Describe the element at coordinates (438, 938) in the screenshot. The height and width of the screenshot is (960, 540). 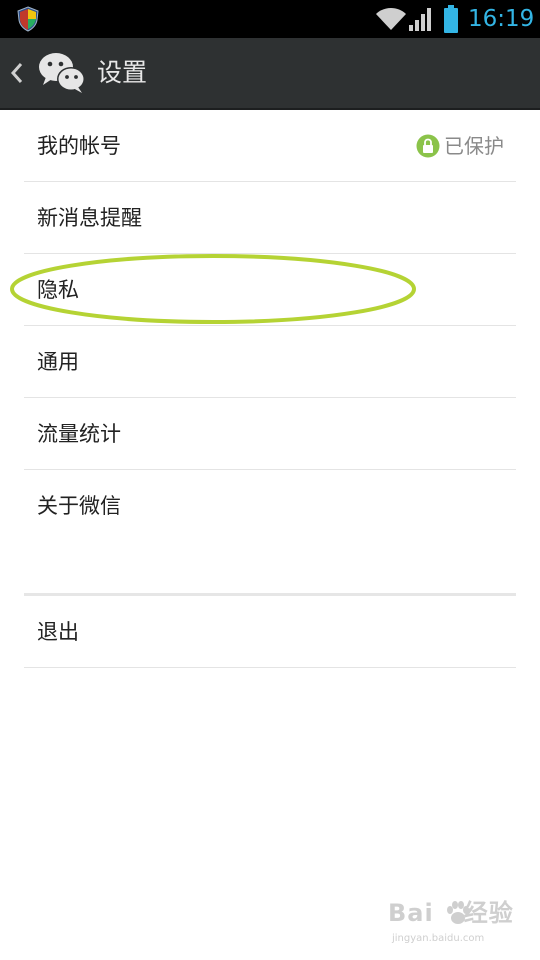
I see `watermark-url: jingyan.baidu.com` at that location.